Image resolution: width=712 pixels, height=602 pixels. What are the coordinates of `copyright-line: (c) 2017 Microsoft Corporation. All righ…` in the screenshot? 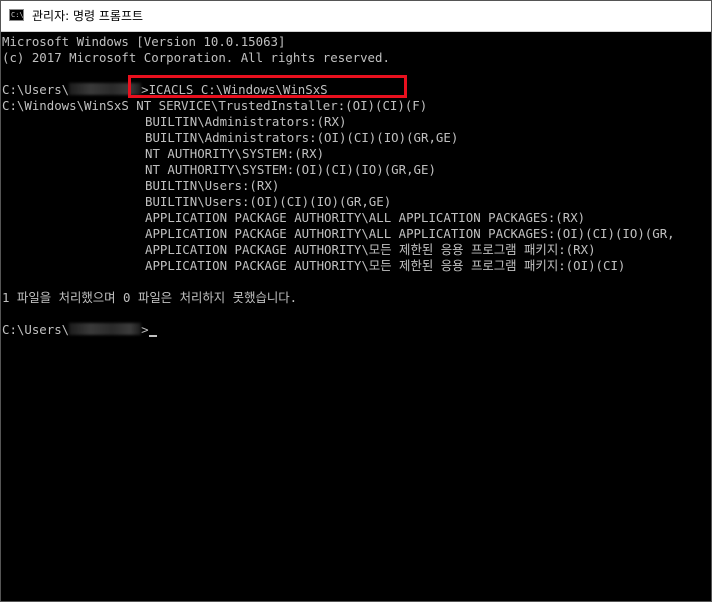 It's located at (196, 57).